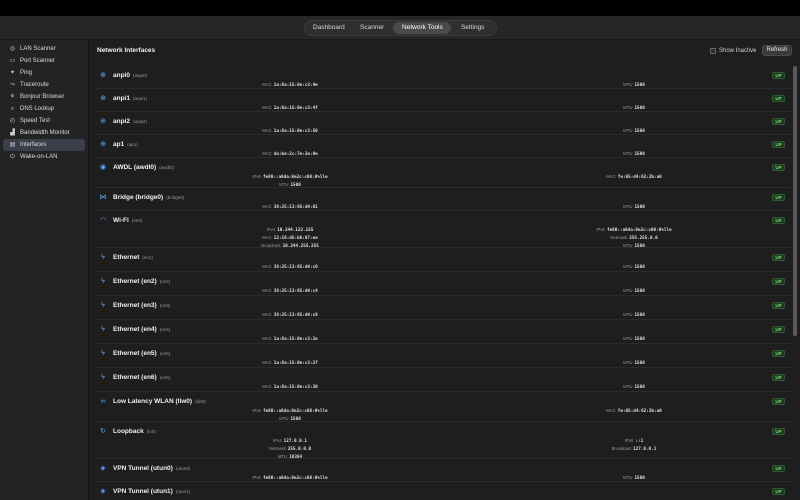 This screenshot has width=800, height=500. I want to click on tab-scanner: Scanner, so click(372, 28).